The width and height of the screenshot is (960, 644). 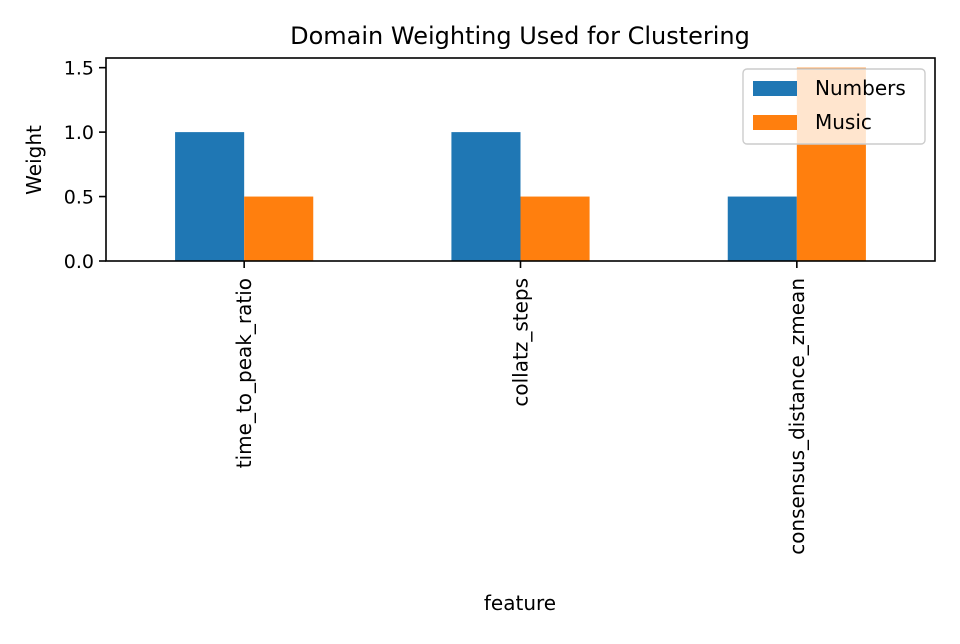 I want to click on legend-label-music: Music, so click(x=843, y=122).